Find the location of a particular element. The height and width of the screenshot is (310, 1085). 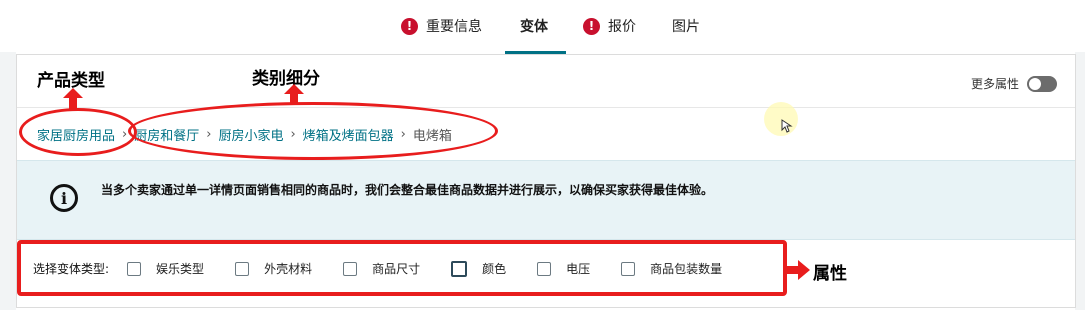

tab-images: 图片 is located at coordinates (686, 26).